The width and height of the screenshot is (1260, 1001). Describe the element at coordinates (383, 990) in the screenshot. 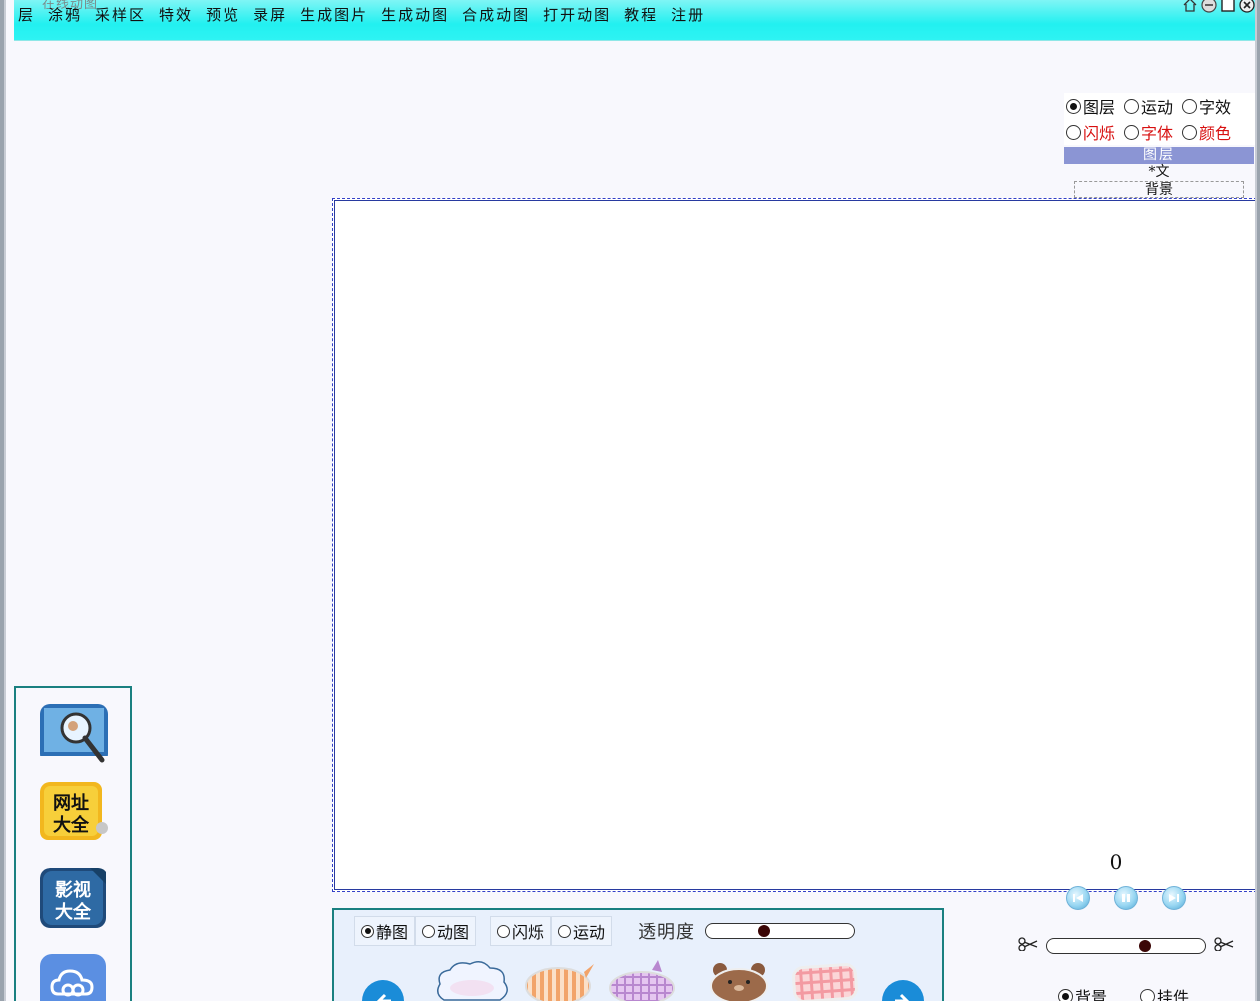

I see `prev-stickers-button` at that location.